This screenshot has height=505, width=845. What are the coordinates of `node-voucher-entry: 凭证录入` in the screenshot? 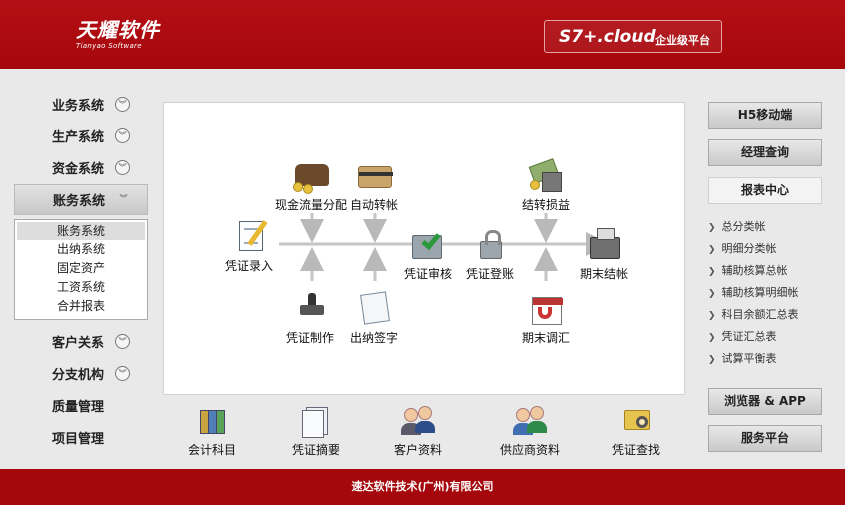 It's located at (249, 246).